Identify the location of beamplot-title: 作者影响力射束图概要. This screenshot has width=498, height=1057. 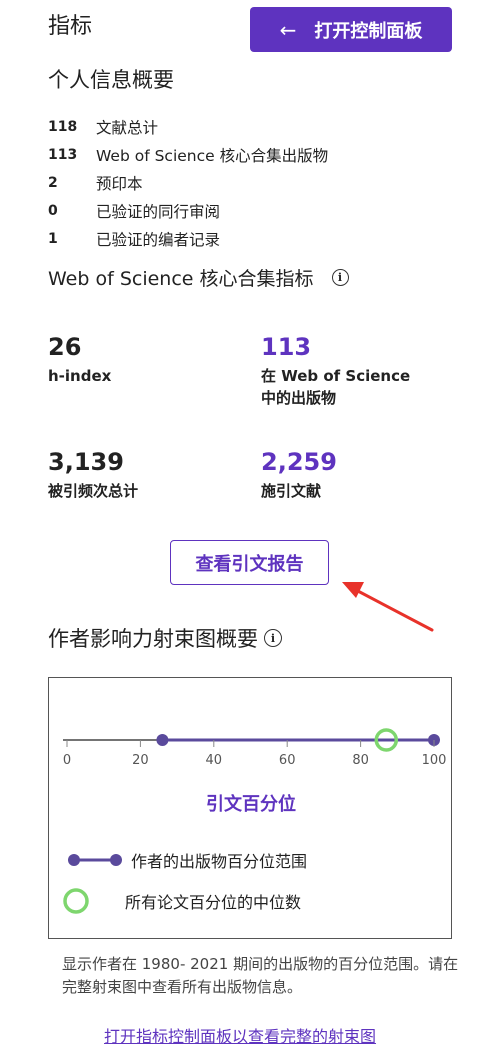
(153, 639).